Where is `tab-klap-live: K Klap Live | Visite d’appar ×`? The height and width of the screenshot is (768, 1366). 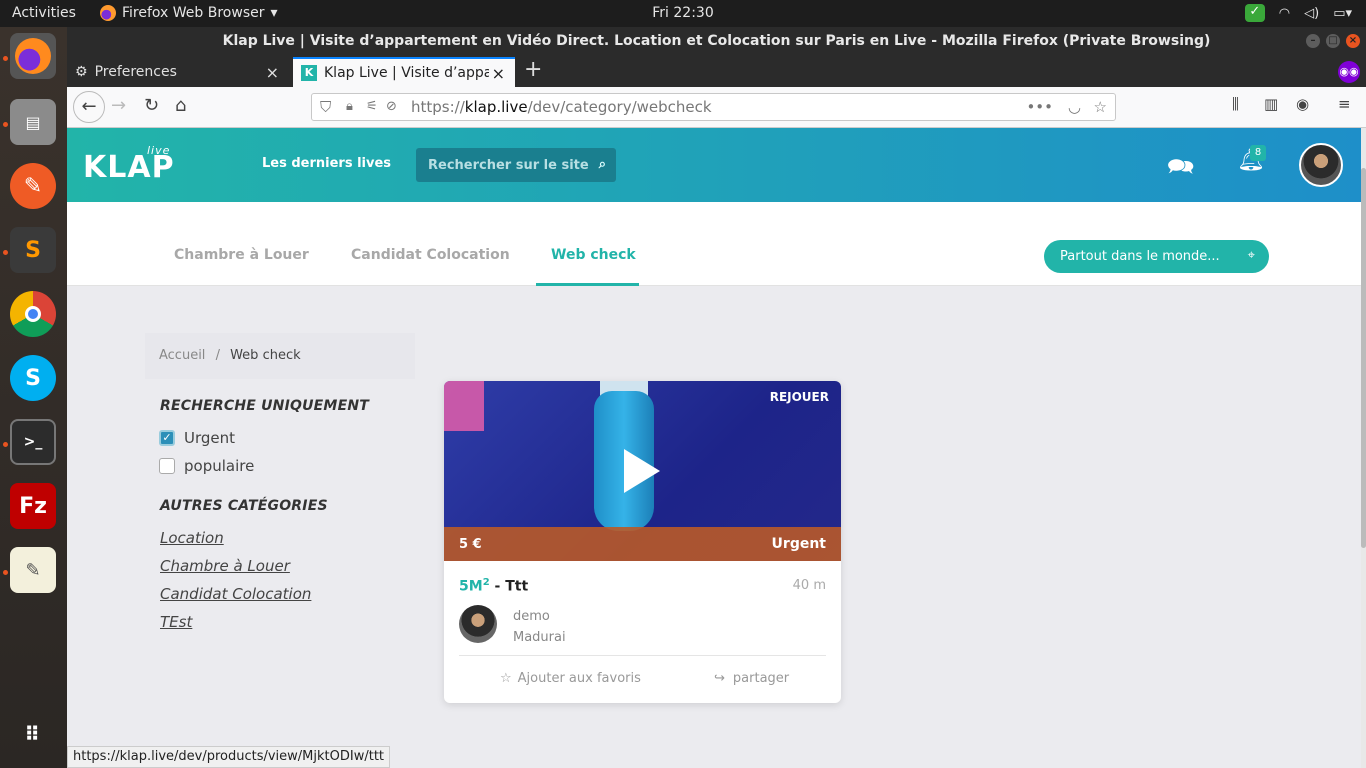
tab-klap-live: K Klap Live | Visite d’appar × is located at coordinates (404, 72).